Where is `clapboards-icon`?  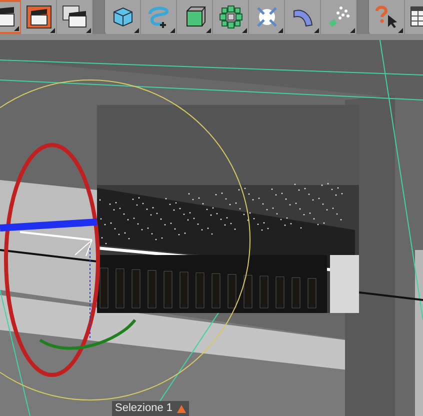
clapboards-icon is located at coordinates (75, 17).